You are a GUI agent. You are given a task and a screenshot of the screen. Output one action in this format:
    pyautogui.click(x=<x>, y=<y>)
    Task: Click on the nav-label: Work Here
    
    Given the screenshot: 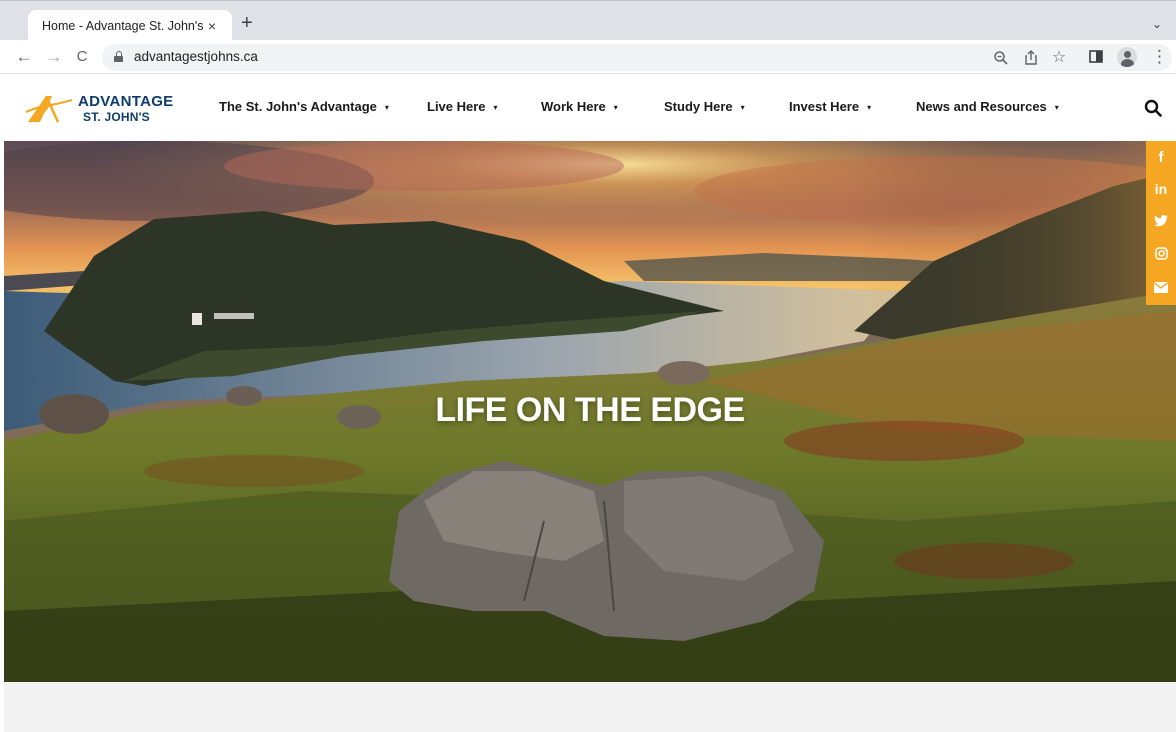 What is the action you would take?
    pyautogui.click(x=573, y=106)
    